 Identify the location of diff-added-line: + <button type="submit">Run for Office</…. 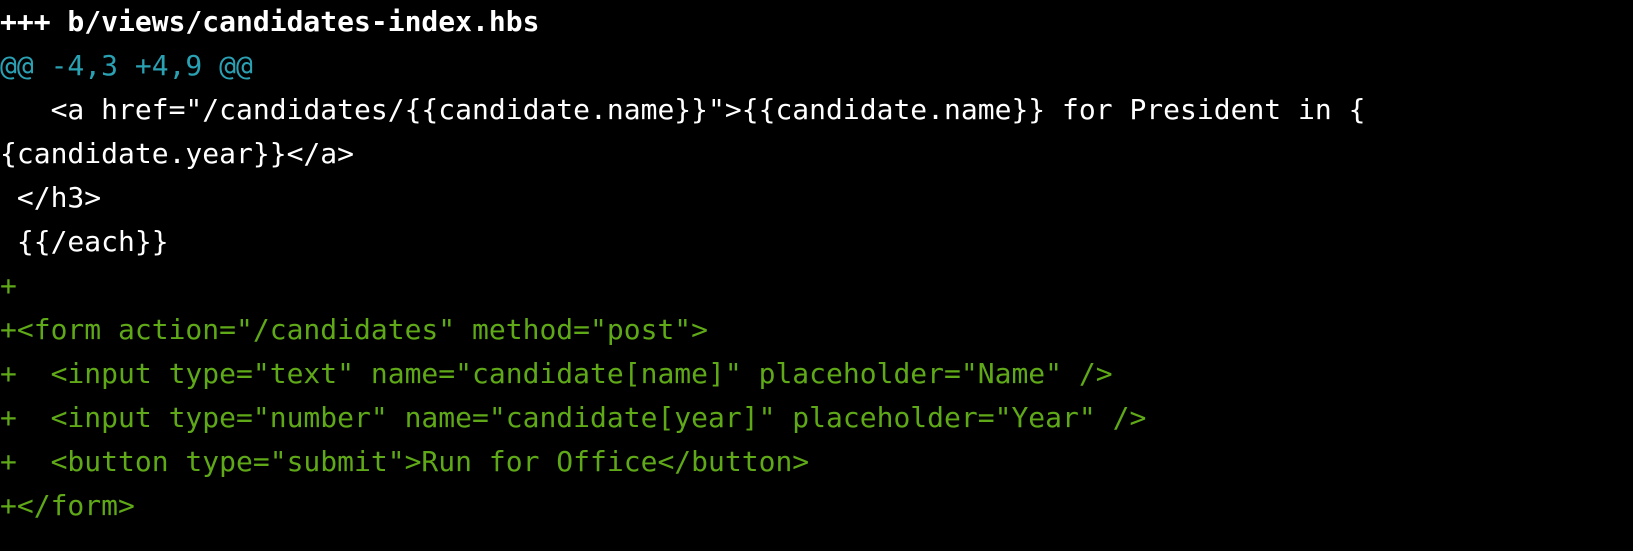
(405, 461).